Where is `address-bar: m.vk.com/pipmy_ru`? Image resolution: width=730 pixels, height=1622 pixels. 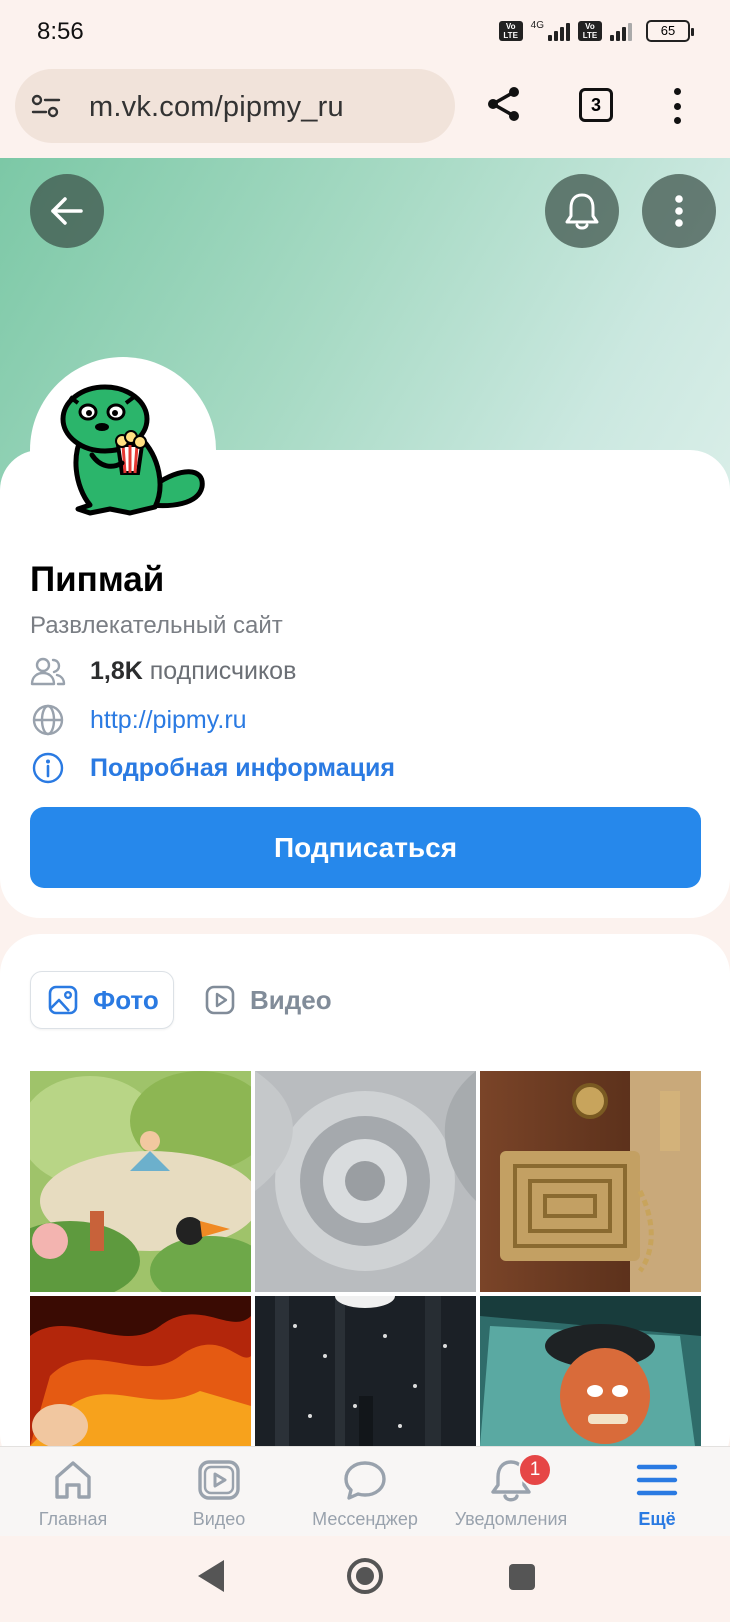
address-bar: m.vk.com/pipmy_ru is located at coordinates (235, 106).